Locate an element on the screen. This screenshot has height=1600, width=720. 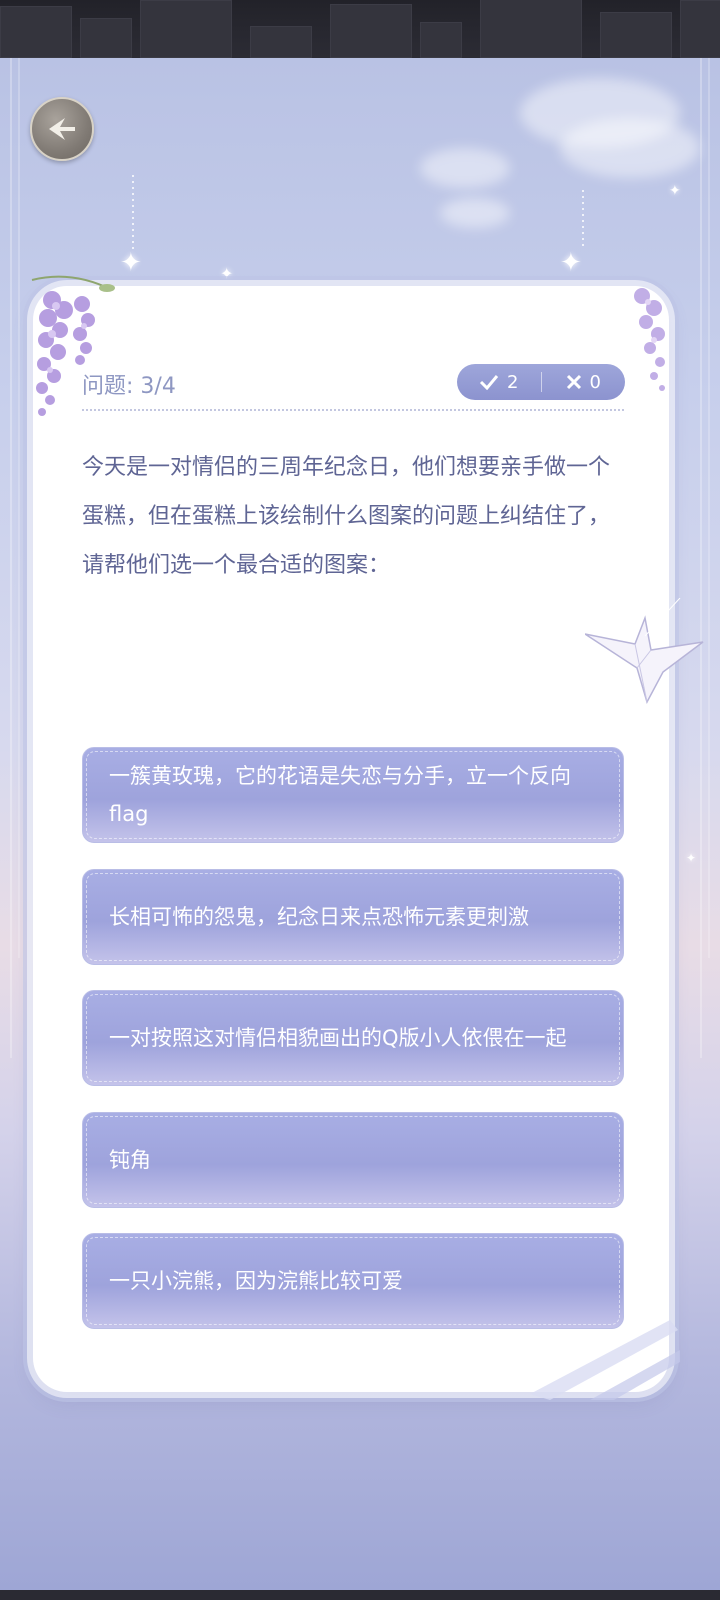
answer-option-label: 钝角 is located at coordinates (130, 1160).